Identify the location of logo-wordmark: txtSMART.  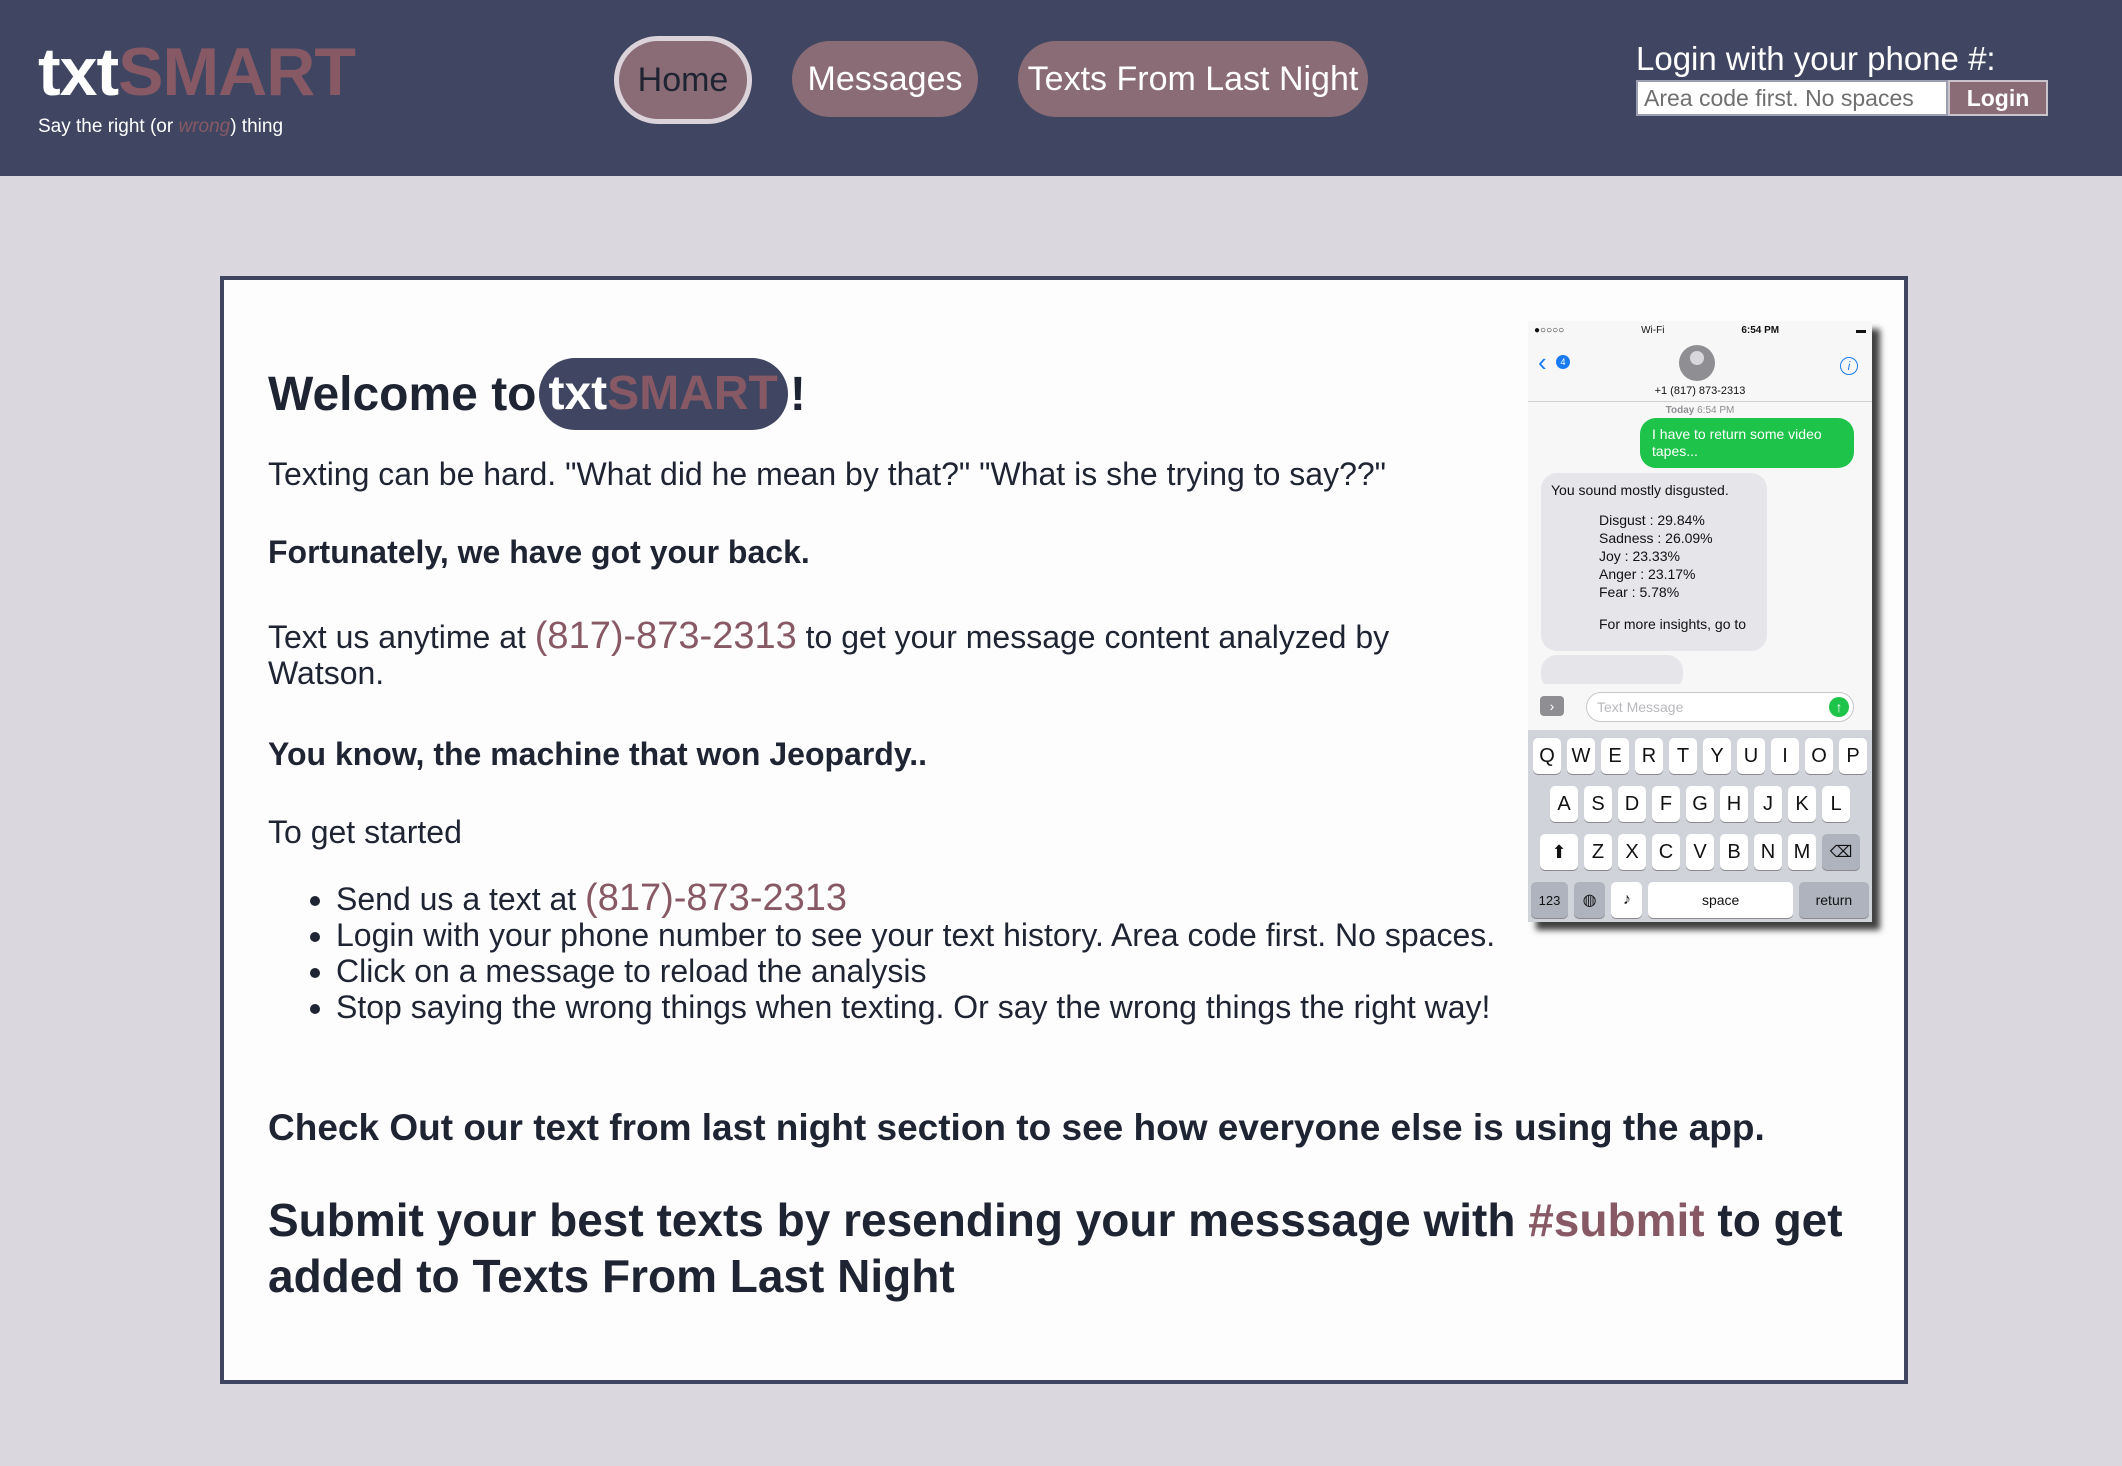
(197, 72).